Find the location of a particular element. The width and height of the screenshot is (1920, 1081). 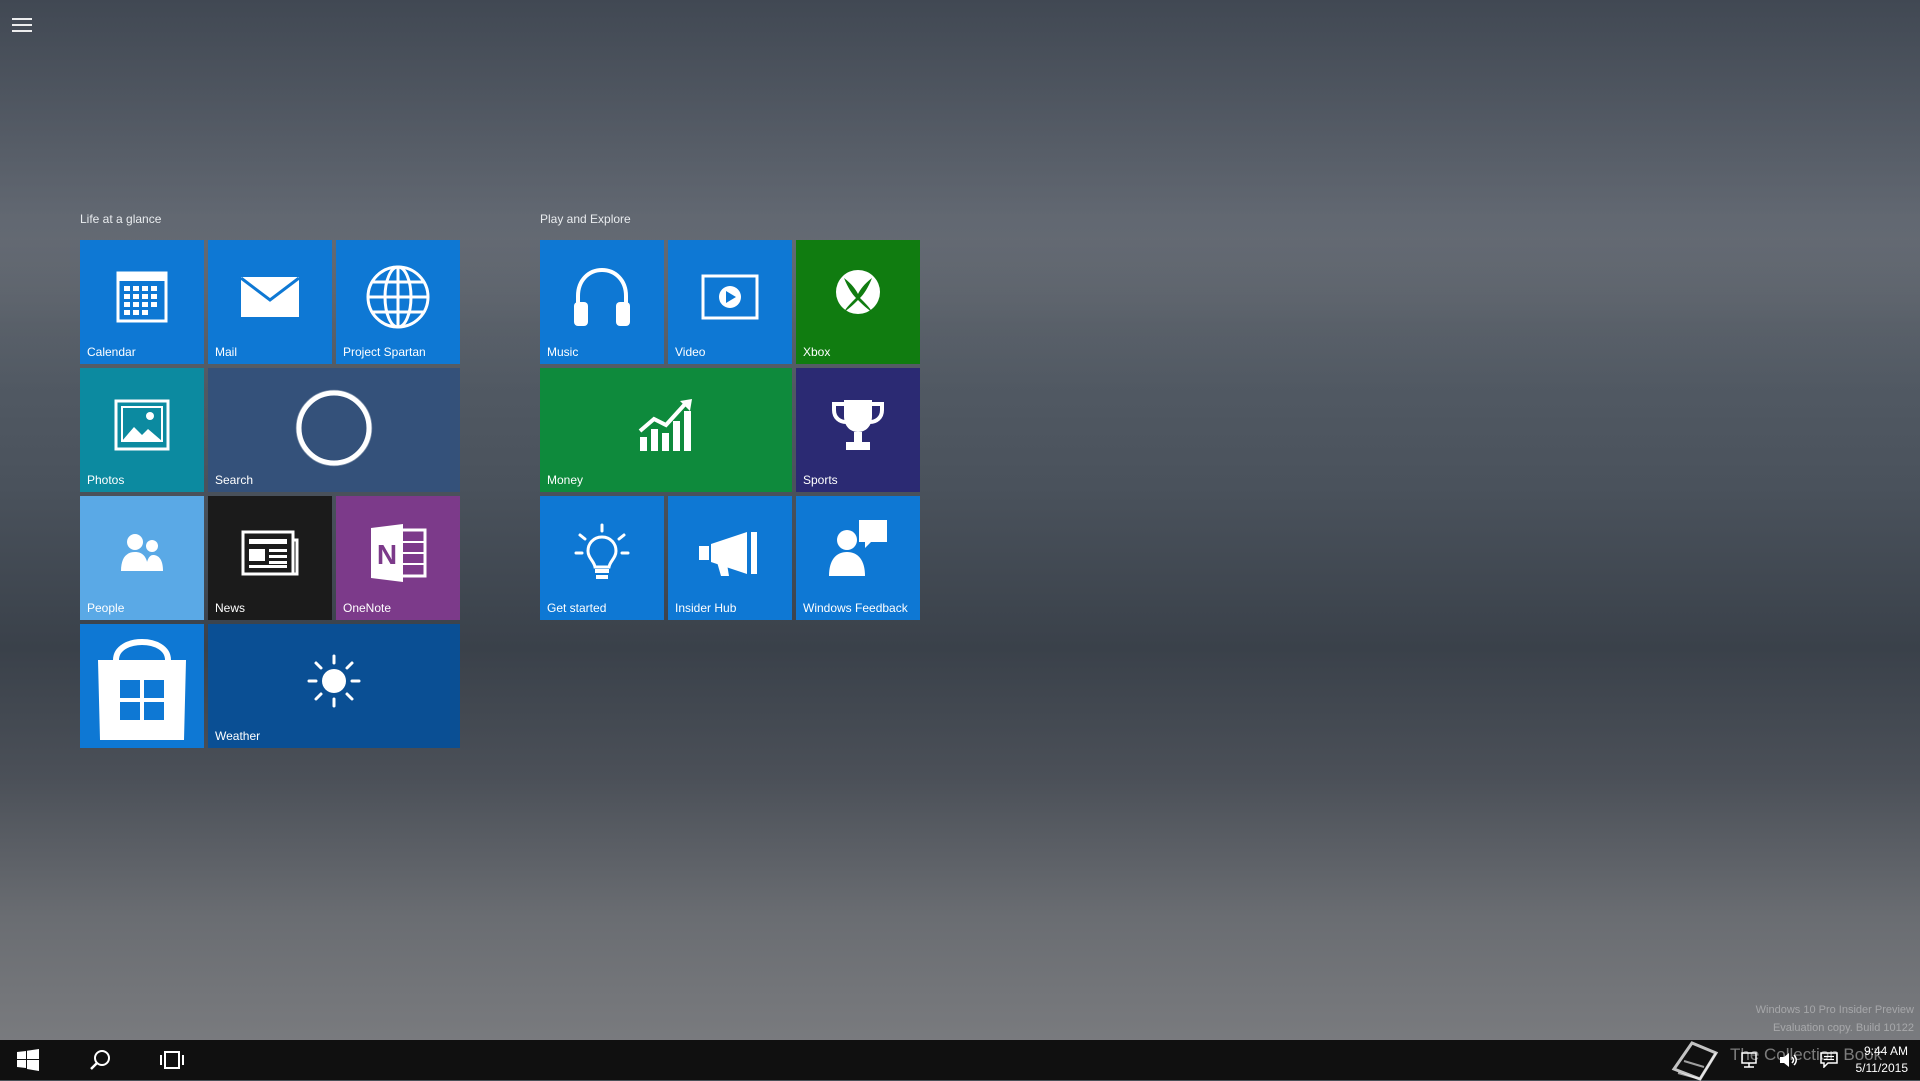

notification-tray is located at coordinates (1829, 1060).